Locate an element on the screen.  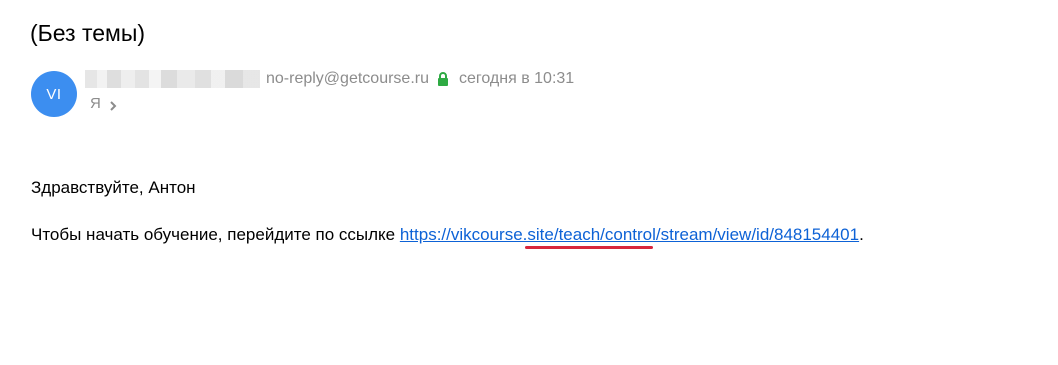
email-greeting: Здравствуйте, Антон is located at coordinates (113, 187).